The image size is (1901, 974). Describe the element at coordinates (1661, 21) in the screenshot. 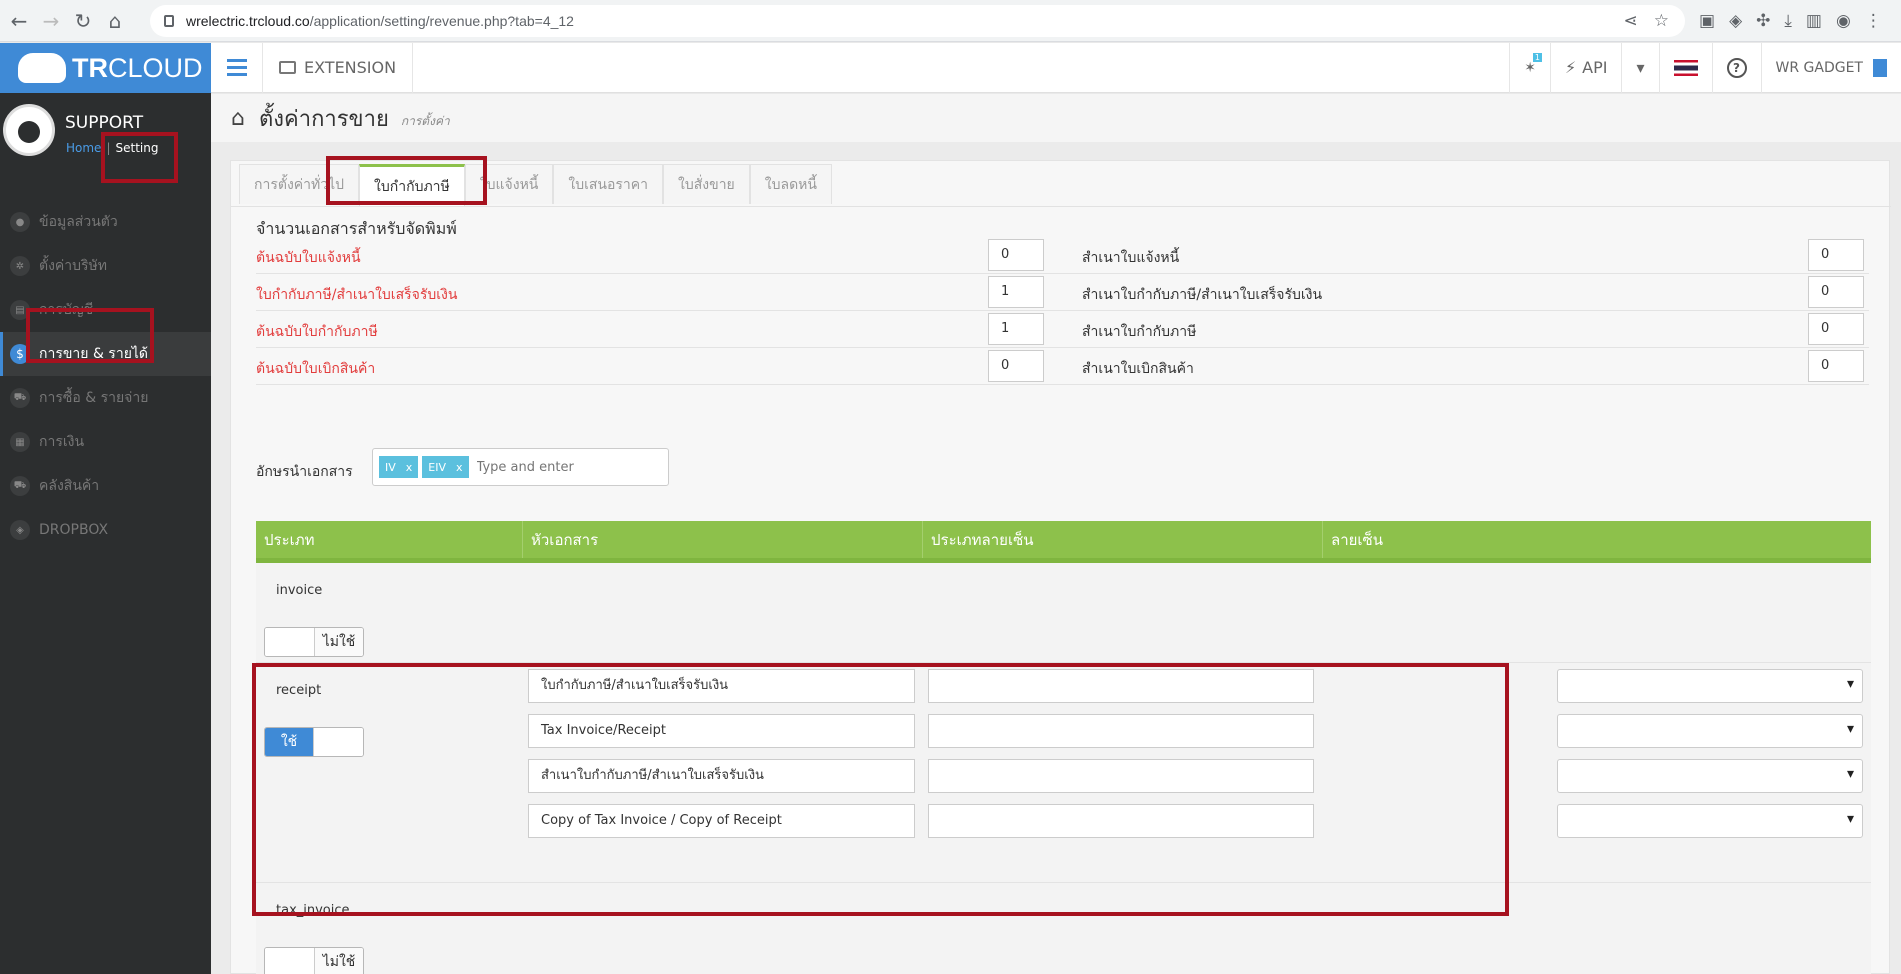

I see `bookmark-star-icon: ☆` at that location.